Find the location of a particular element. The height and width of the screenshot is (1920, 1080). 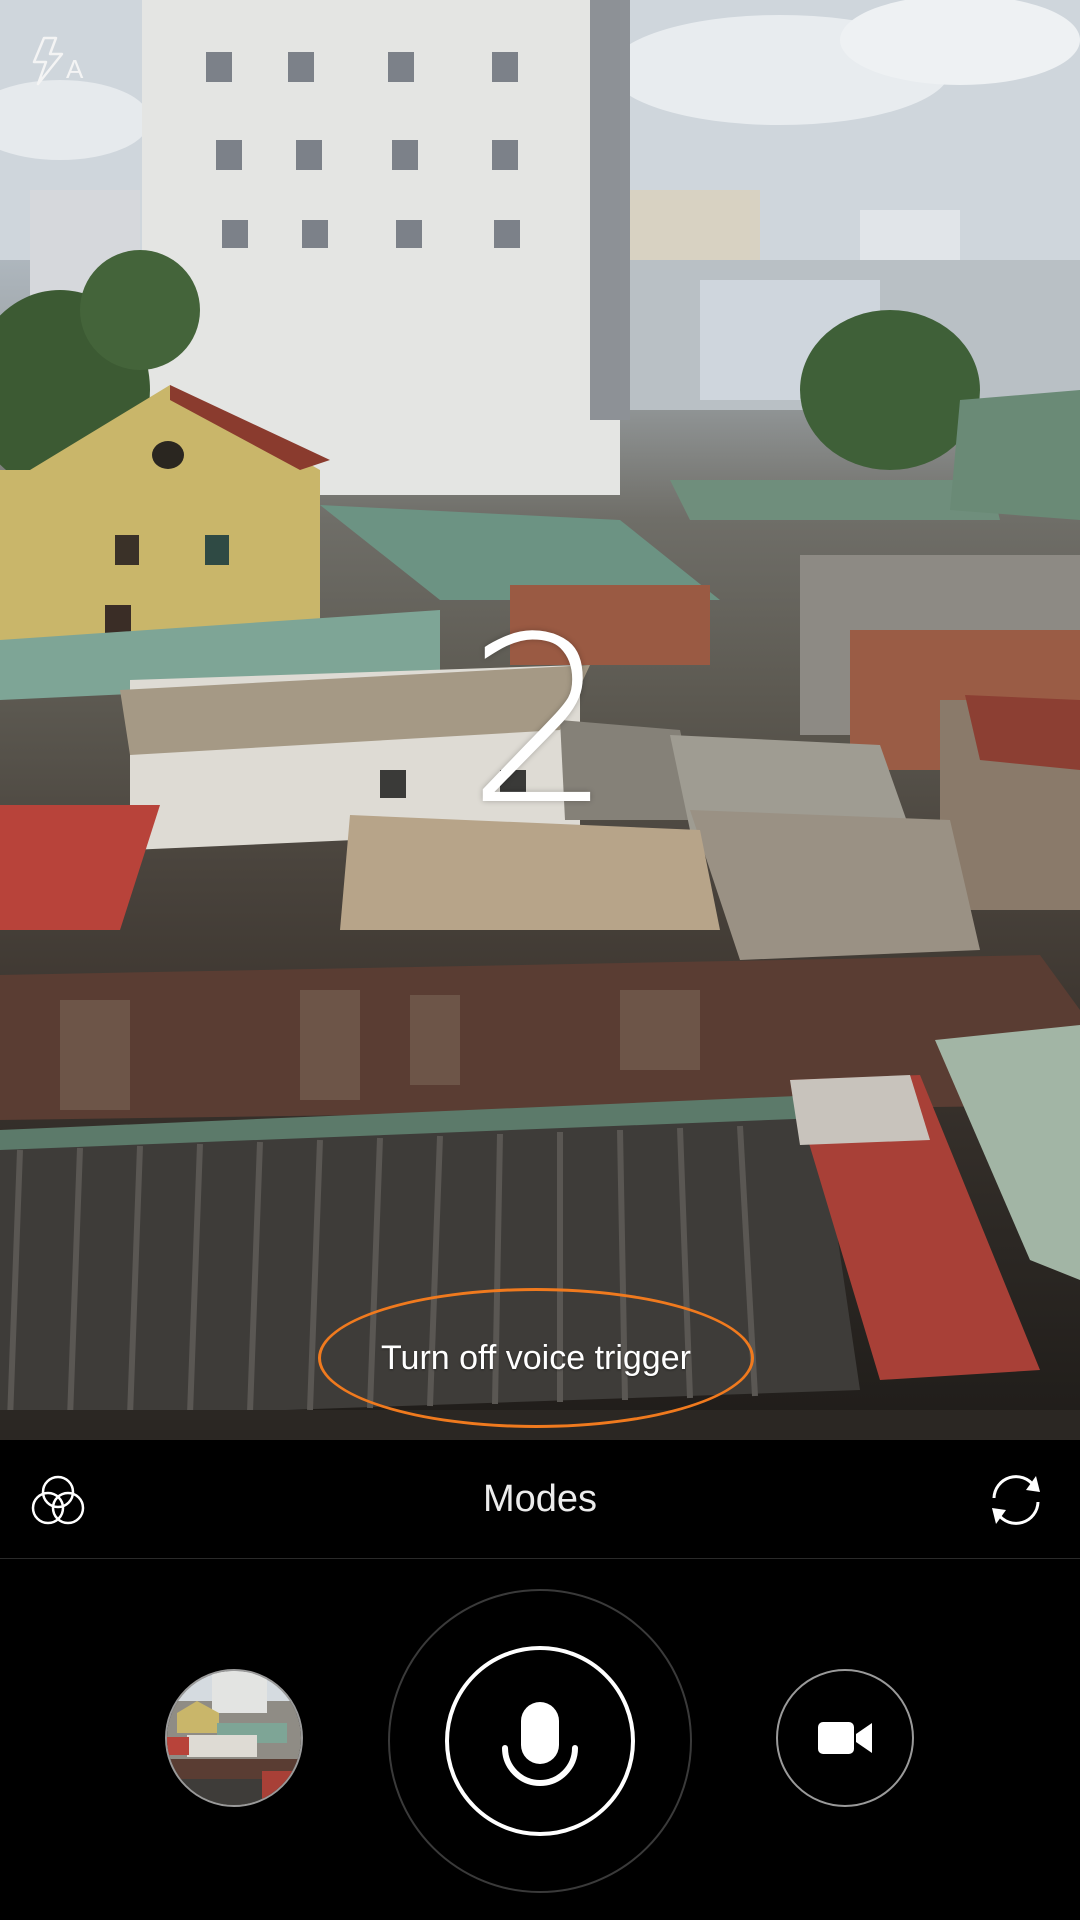

switch-camera-icon is located at coordinates (1016, 1500).